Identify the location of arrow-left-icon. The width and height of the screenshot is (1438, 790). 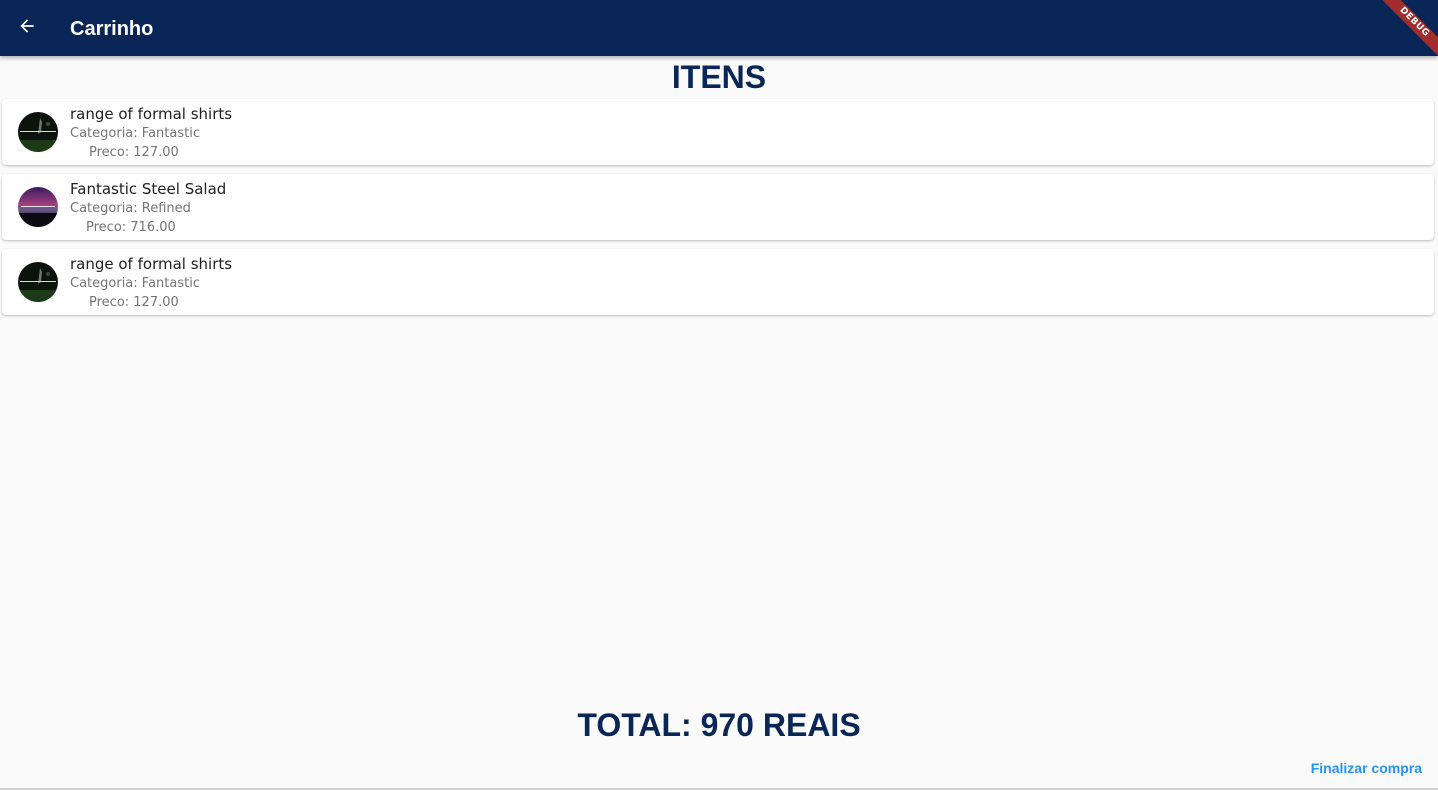
(27, 28).